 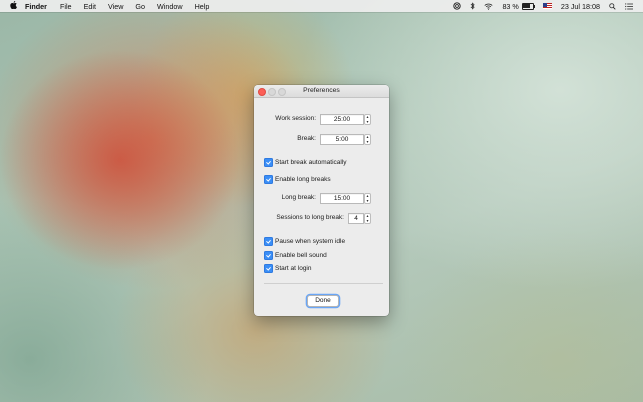 I want to click on break-stepper: ▴ ▾, so click(x=367, y=139).